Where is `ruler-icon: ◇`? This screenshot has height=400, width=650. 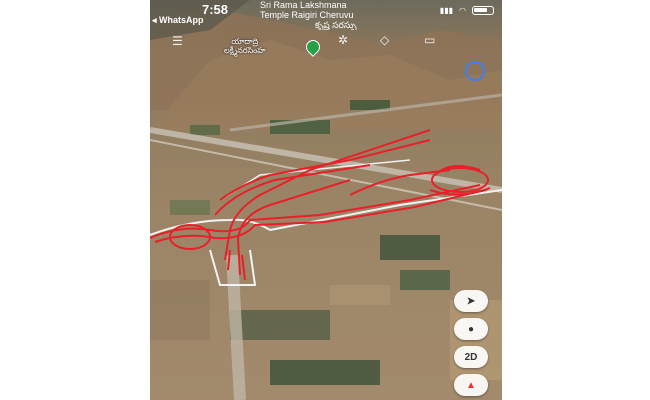 ruler-icon: ◇ is located at coordinates (384, 40).